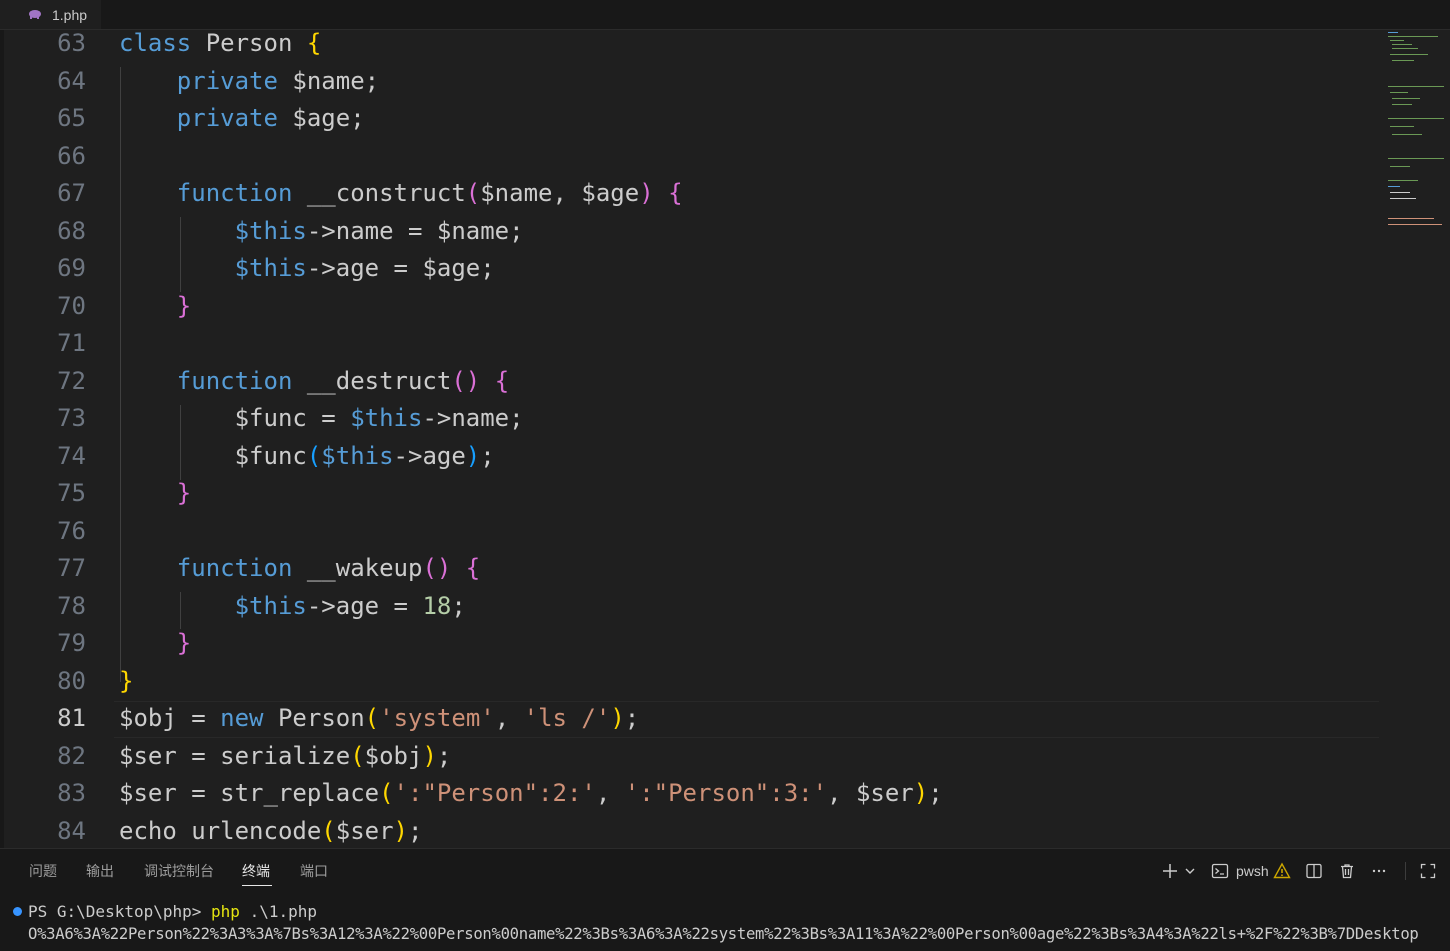 The image size is (1450, 951). What do you see at coordinates (1347, 871) in the screenshot?
I see `trash-icon` at bounding box center [1347, 871].